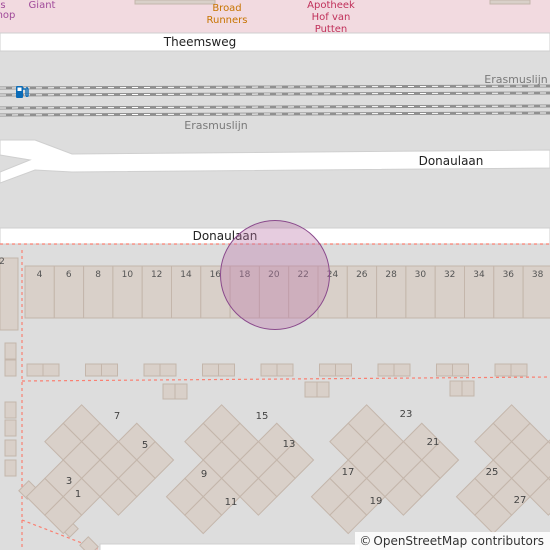  I want to click on poi-line: Apotheek, so click(331, 5).